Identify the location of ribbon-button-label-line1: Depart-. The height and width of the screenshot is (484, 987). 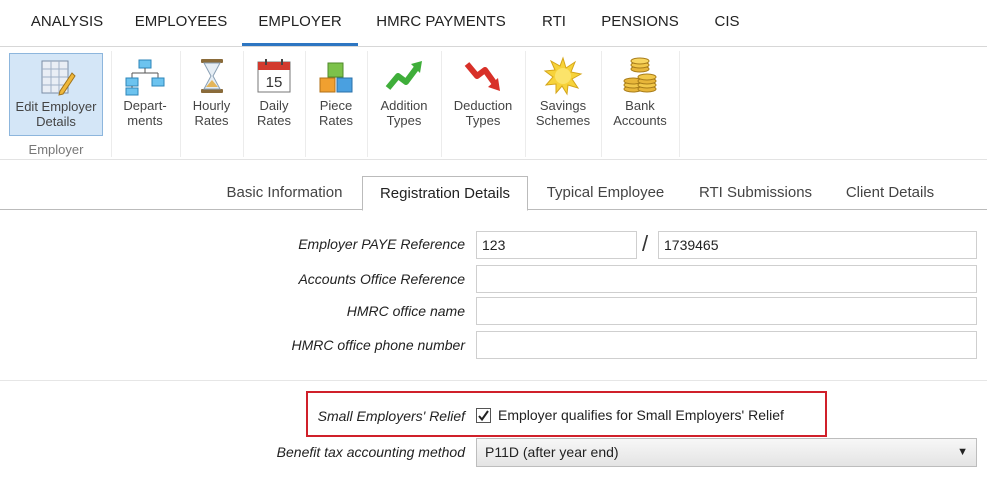
(145, 105).